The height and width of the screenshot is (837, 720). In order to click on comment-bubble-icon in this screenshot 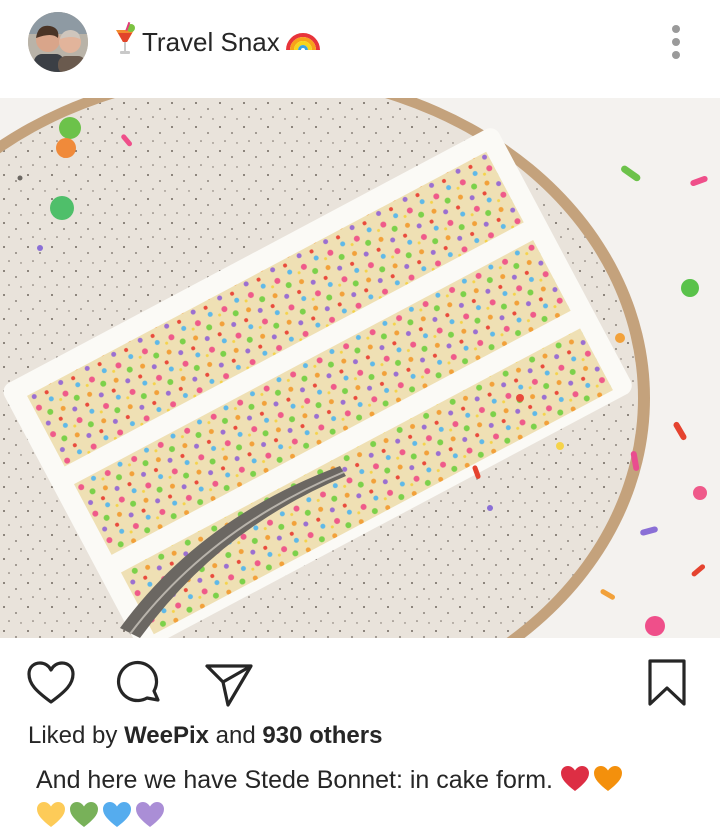, I will do `click(140, 686)`.